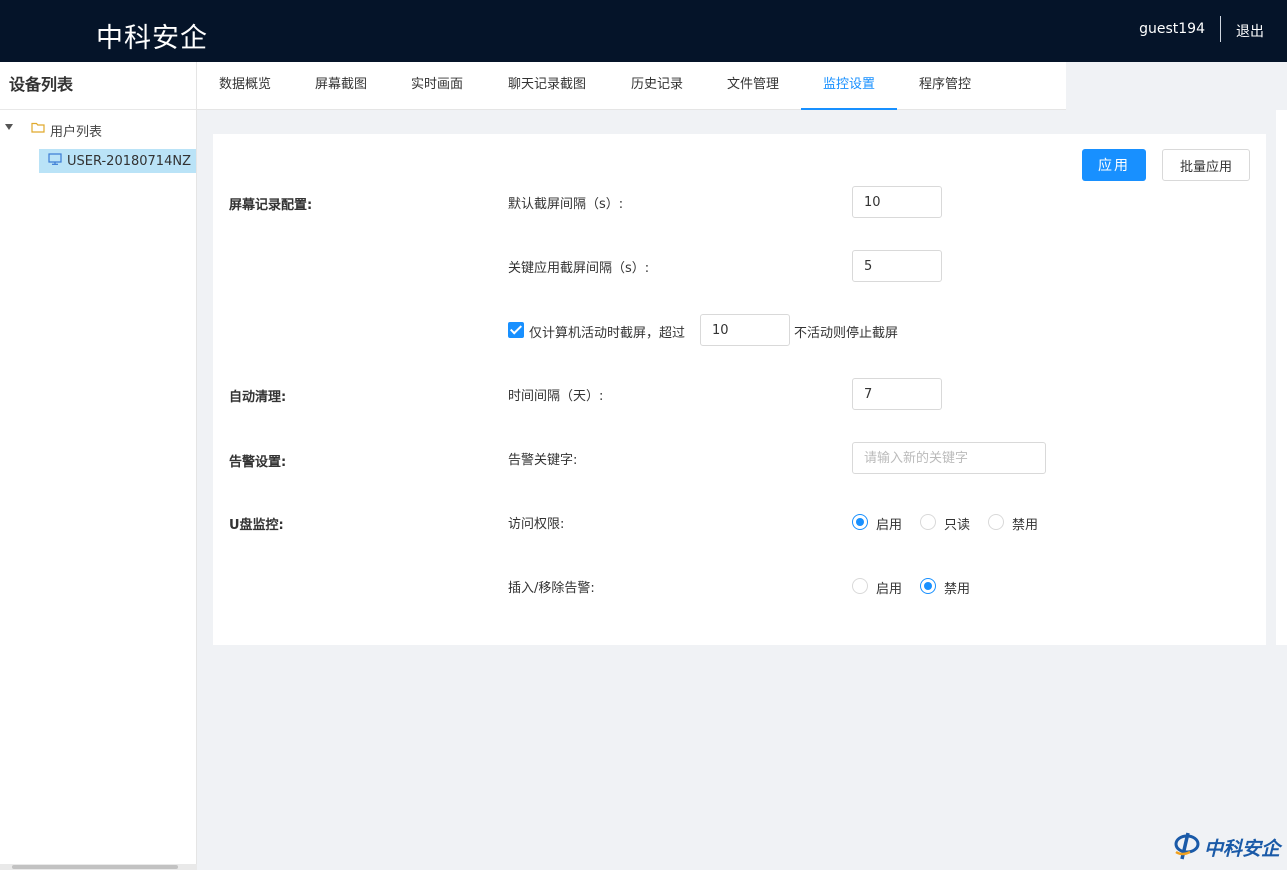  What do you see at coordinates (55, 161) in the screenshot?
I see `monitor-icon` at bounding box center [55, 161].